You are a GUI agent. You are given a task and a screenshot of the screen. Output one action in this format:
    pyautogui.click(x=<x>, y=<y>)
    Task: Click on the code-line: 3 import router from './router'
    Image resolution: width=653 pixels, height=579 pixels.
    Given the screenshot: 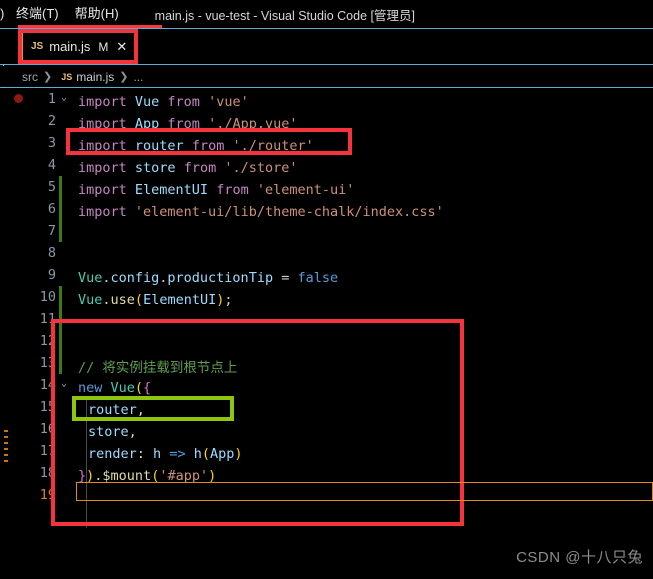 What is the action you would take?
    pyautogui.click(x=326, y=146)
    